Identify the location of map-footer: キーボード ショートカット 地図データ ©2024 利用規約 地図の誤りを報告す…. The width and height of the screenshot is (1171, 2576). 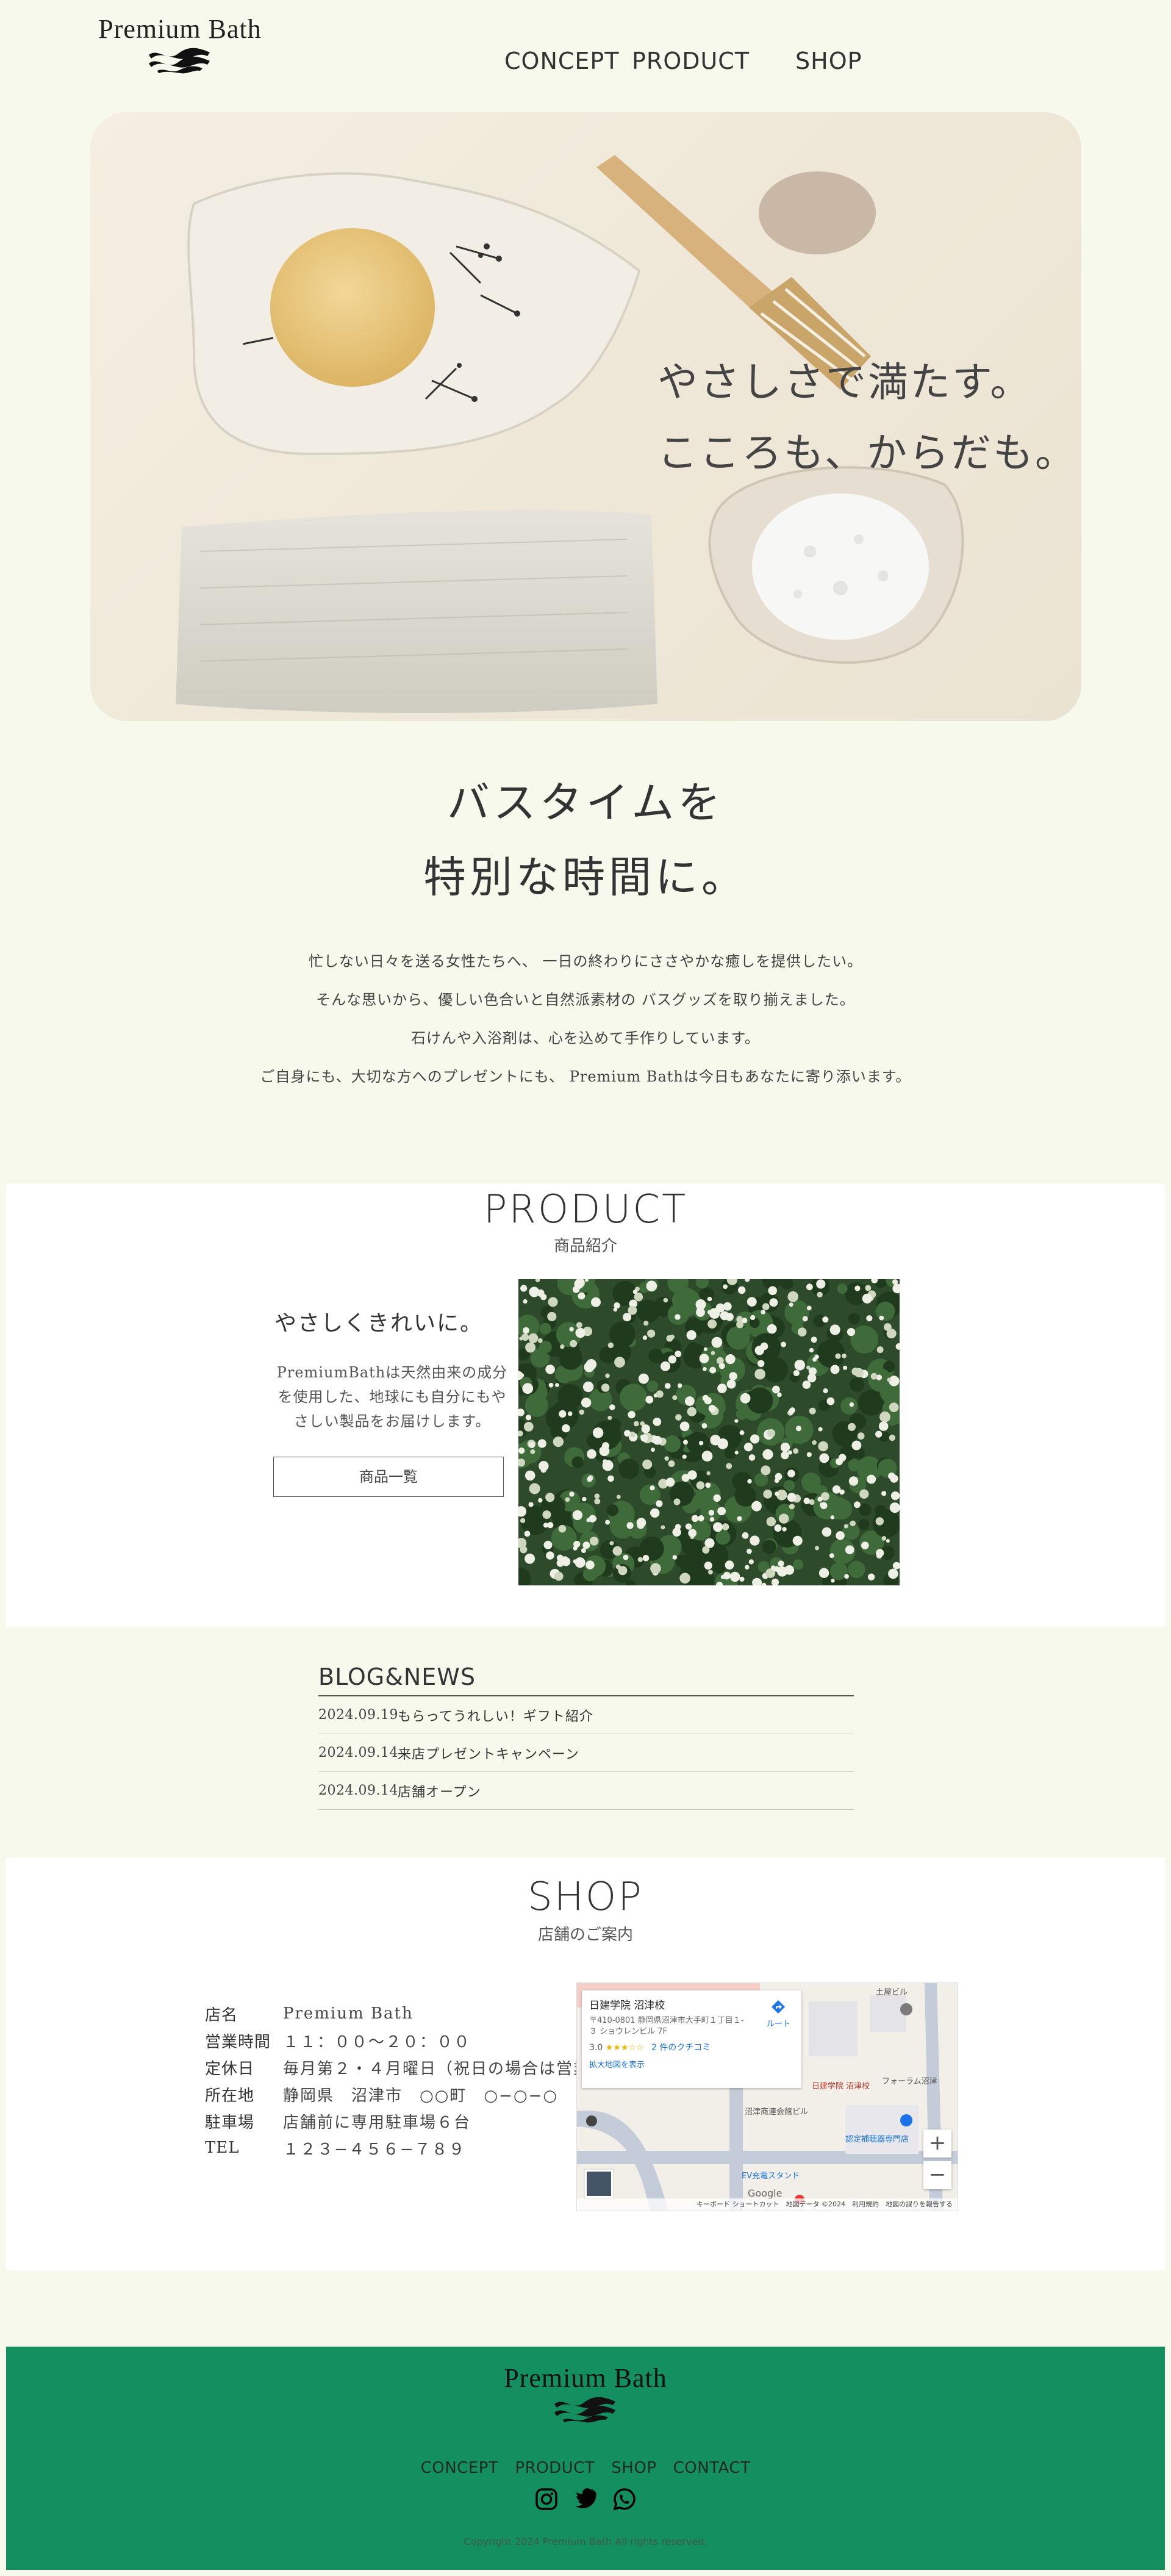
(767, 2204).